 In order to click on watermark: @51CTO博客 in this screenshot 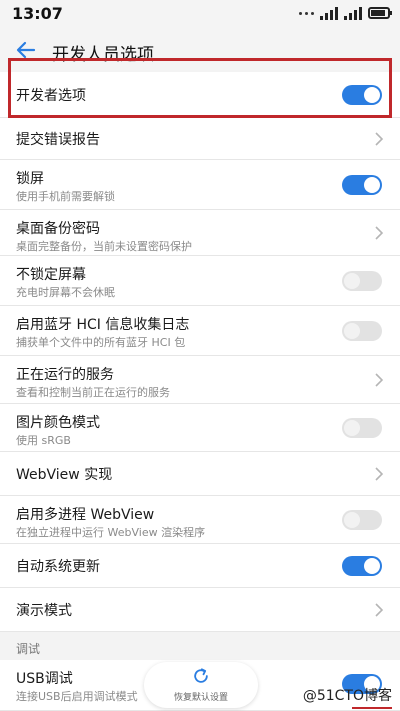, I will do `click(347, 697)`.